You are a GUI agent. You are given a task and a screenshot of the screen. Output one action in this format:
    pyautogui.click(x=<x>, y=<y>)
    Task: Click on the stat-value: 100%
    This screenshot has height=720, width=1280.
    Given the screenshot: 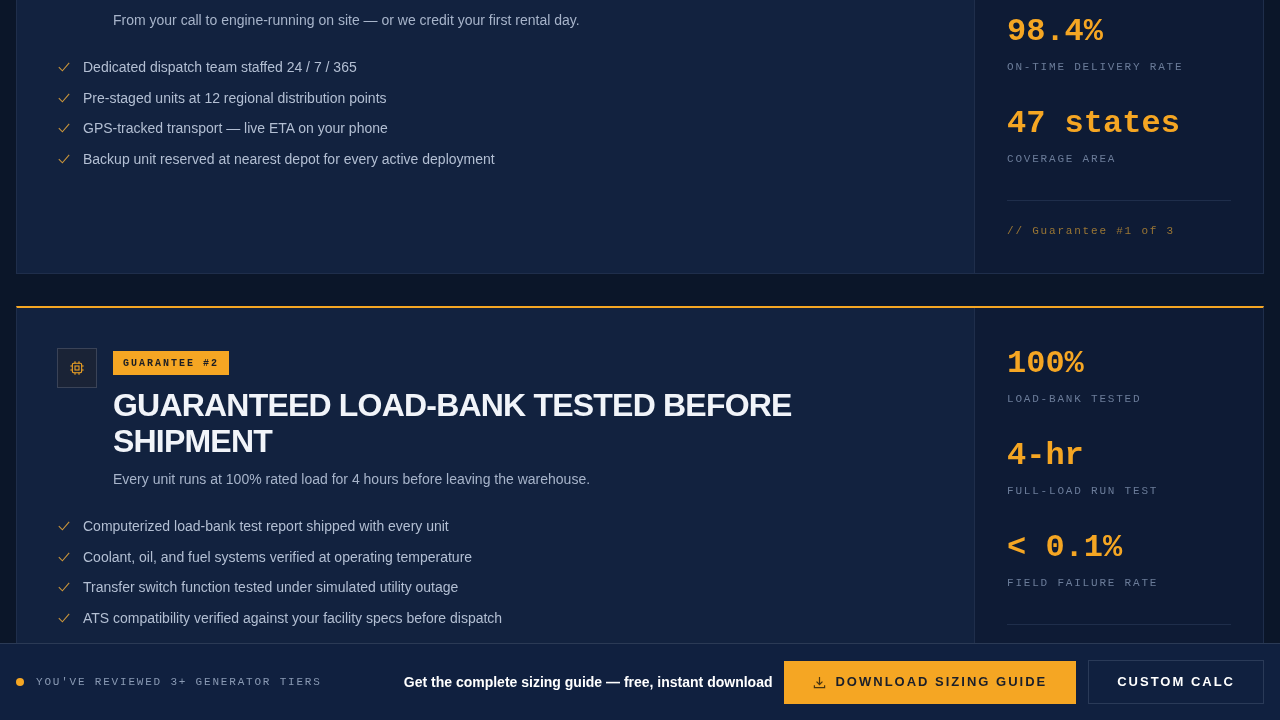 What is the action you would take?
    pyautogui.click(x=1045, y=364)
    